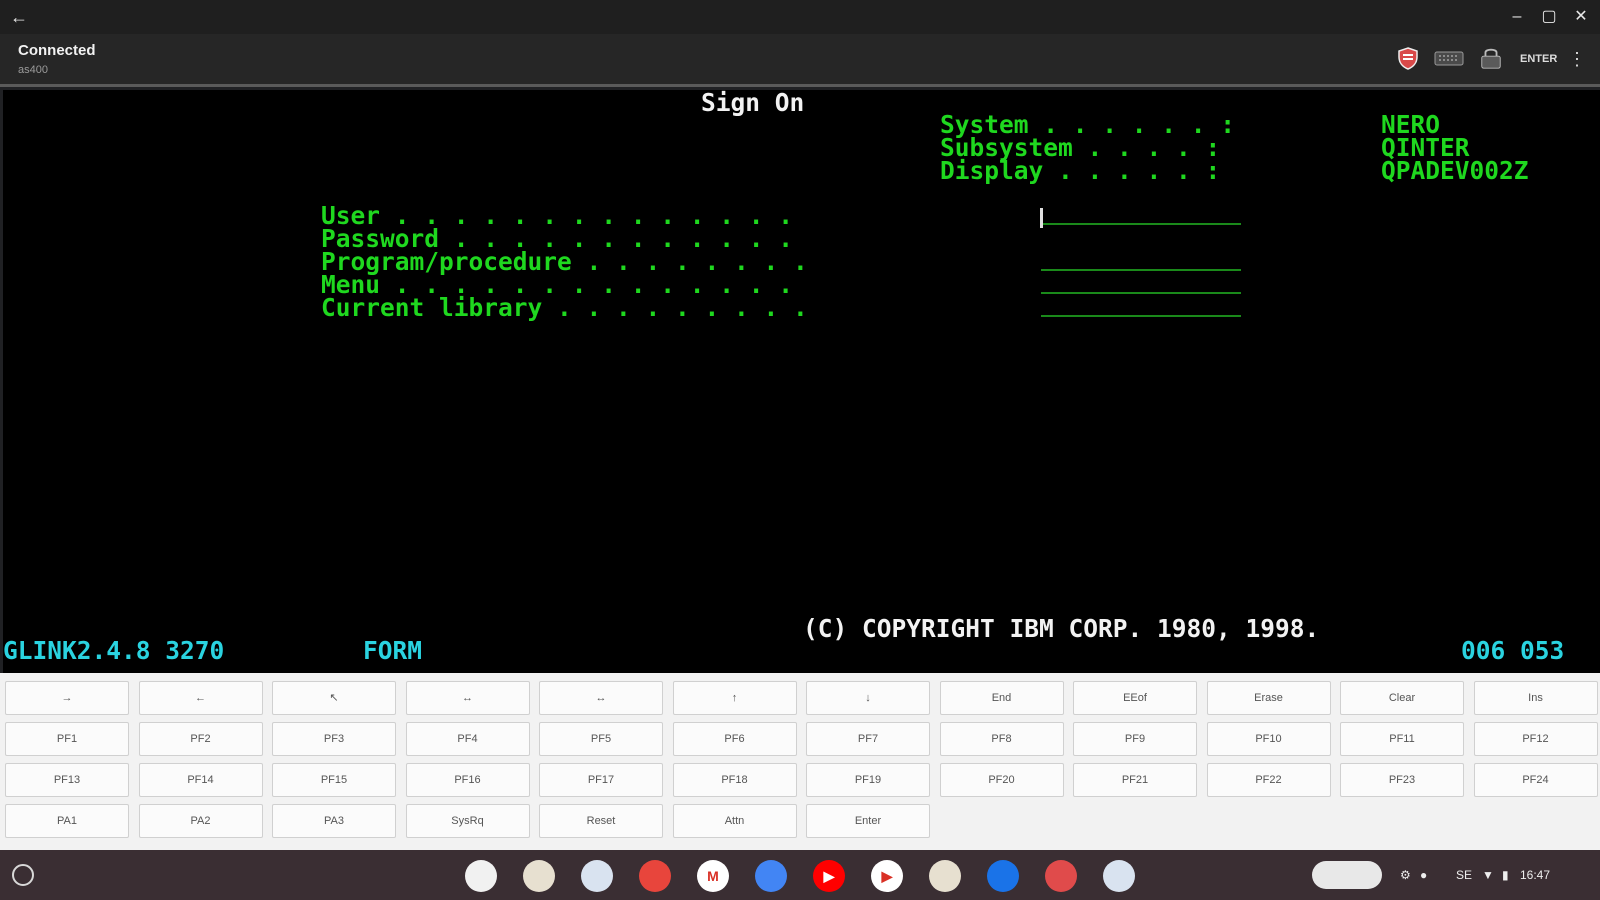 Image resolution: width=1600 pixels, height=900 pixels. What do you see at coordinates (564, 307) in the screenshot?
I see `current-library-label: Current library . . . . . . . . .` at bounding box center [564, 307].